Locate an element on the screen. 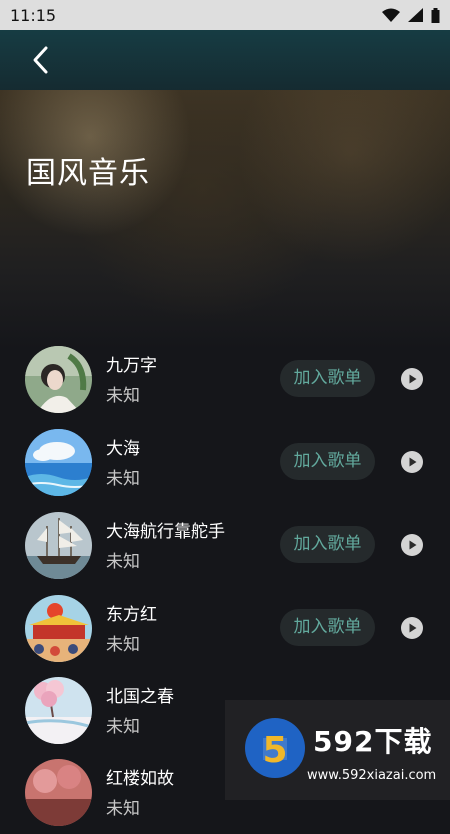 Image resolution: width=450 pixels, height=834 pixels. signal-icon is located at coordinates (415, 15).